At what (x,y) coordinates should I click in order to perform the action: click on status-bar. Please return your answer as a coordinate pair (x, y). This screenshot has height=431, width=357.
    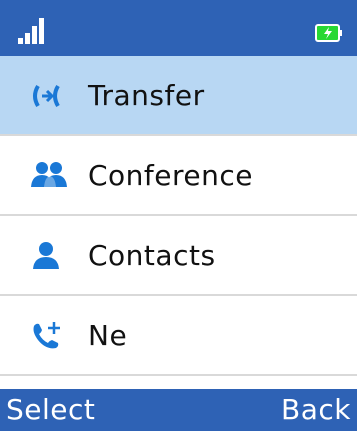
    Looking at the image, I should click on (178, 28).